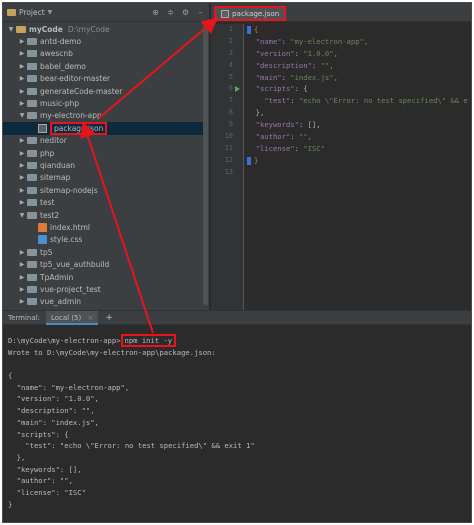 The image size is (474, 525). What do you see at coordinates (103, 103) in the screenshot?
I see `tree-item: ▶ music-php` at bounding box center [103, 103].